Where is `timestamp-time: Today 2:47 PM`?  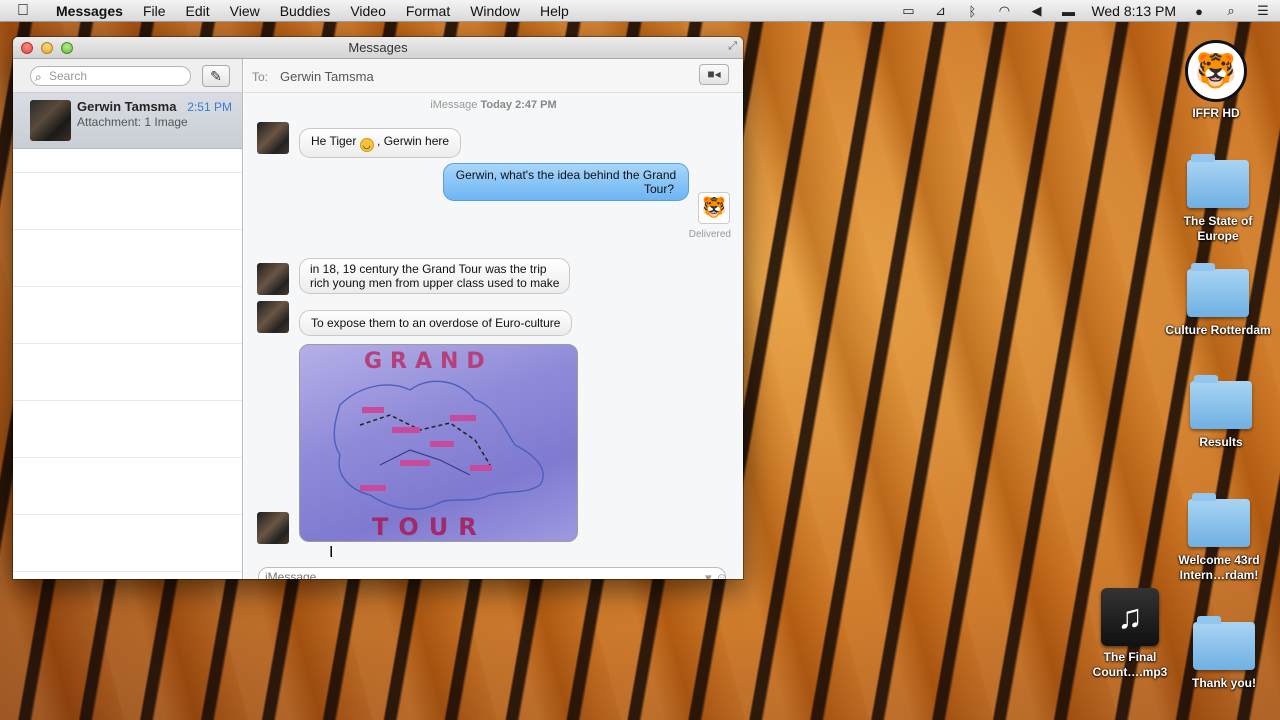
timestamp-time: Today 2:47 PM is located at coordinates (518, 105).